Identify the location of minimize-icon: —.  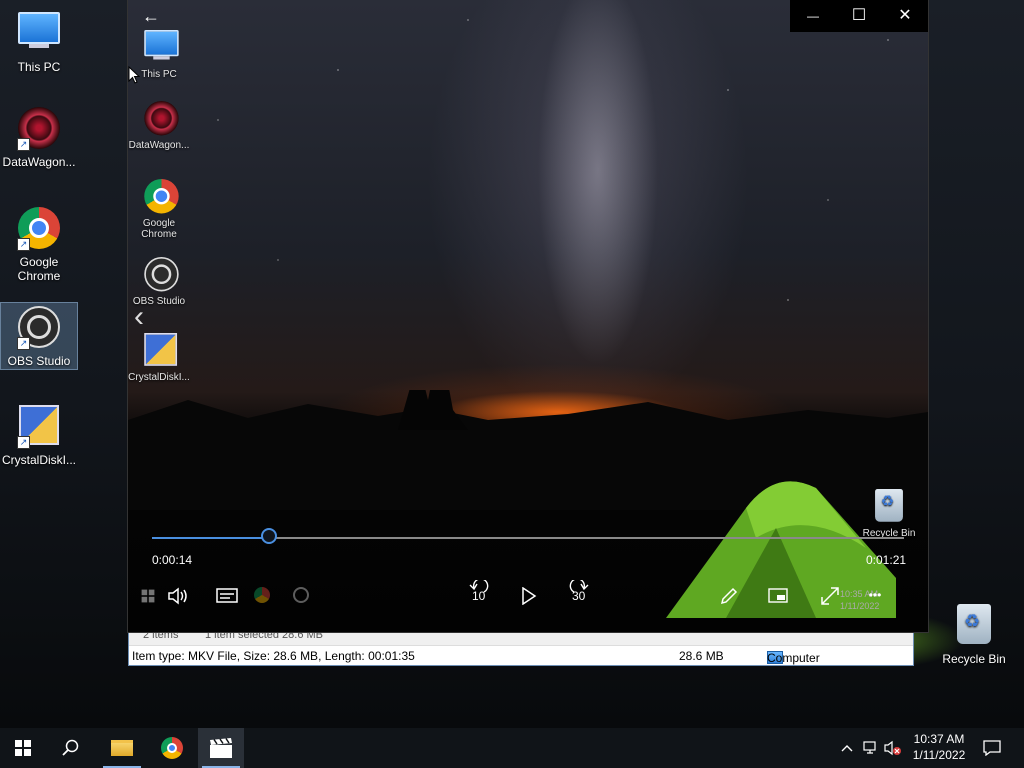
(813, 16).